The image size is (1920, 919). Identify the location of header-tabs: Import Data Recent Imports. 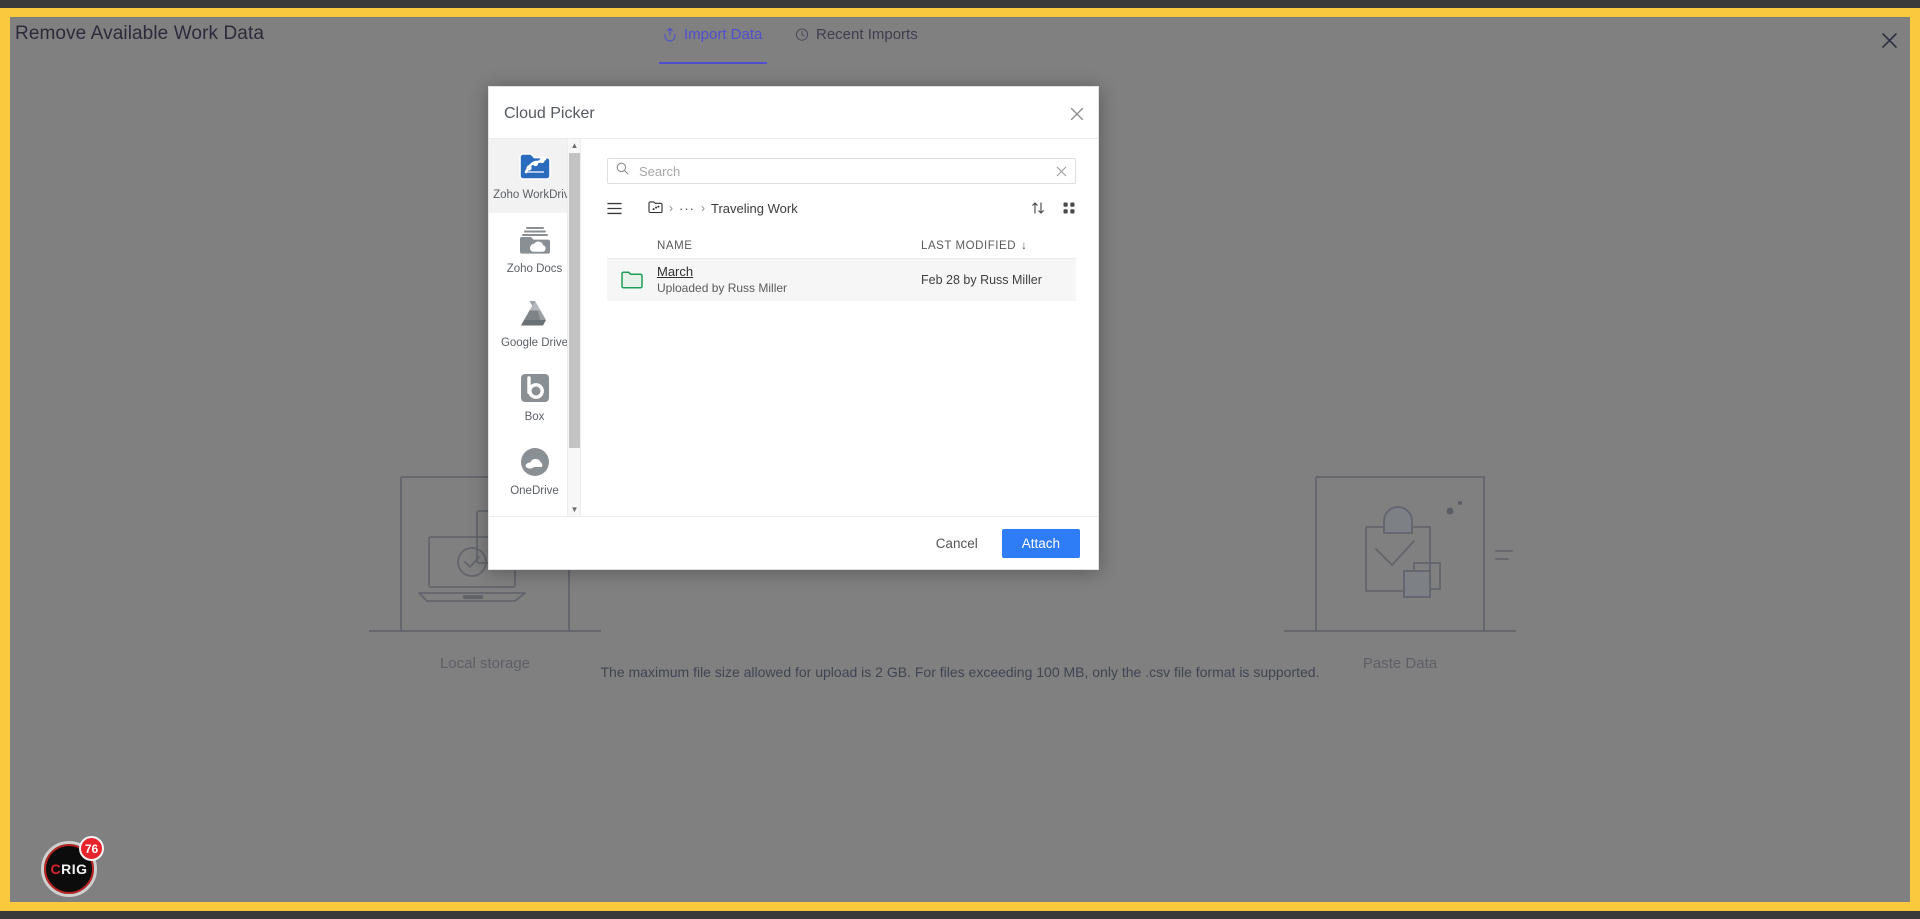
(960, 40).